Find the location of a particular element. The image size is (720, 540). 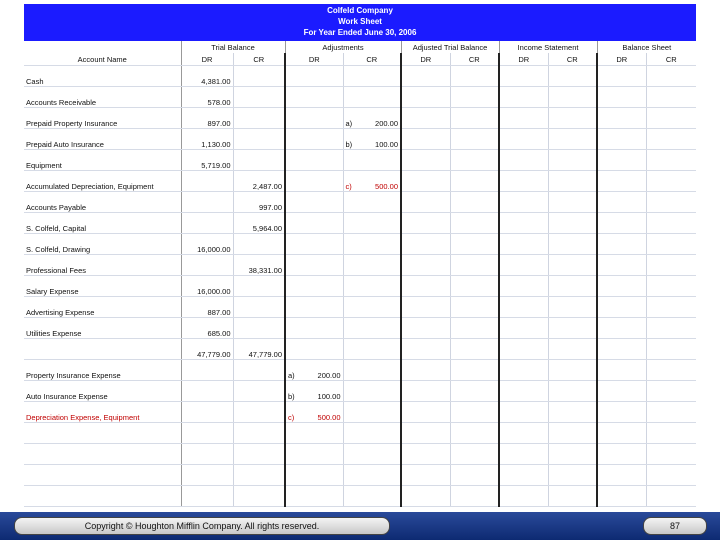

tb-dr-cell: 897.00 is located at coordinates (207, 118).